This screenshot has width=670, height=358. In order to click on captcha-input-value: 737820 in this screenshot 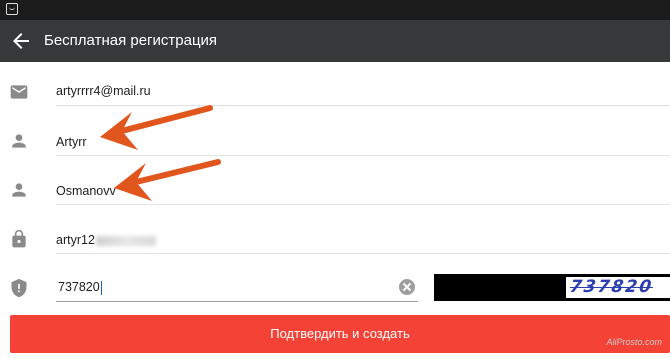, I will do `click(80, 287)`.